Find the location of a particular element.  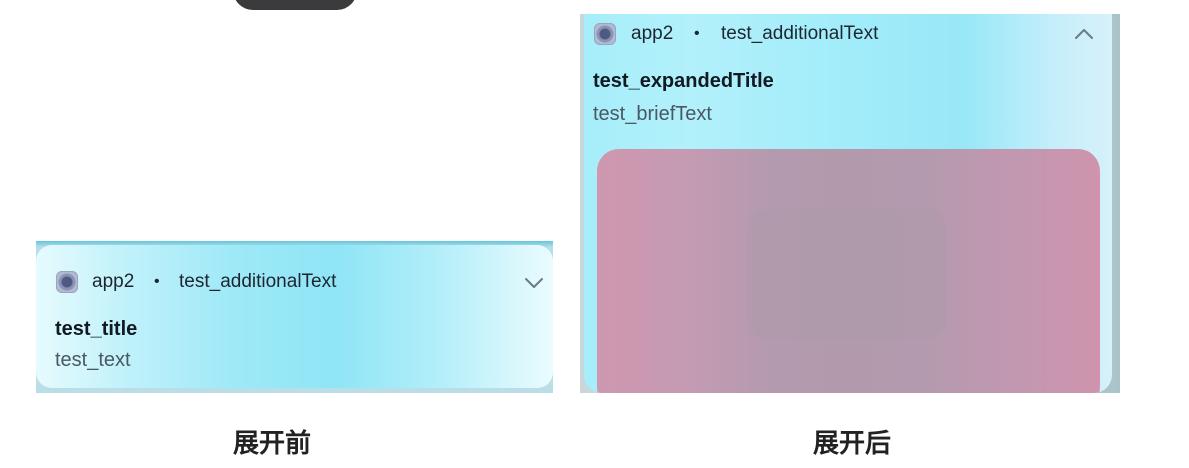

picture-content is located at coordinates (847, 274).